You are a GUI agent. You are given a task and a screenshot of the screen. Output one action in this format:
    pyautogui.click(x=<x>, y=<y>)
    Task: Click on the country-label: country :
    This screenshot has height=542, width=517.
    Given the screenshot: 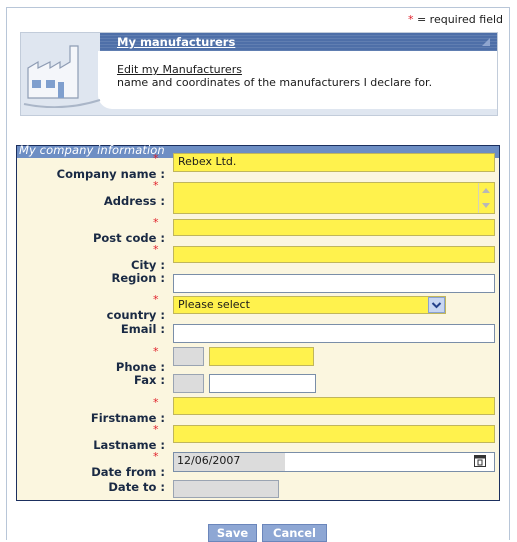 What is the action you would take?
    pyautogui.click(x=135, y=315)
    